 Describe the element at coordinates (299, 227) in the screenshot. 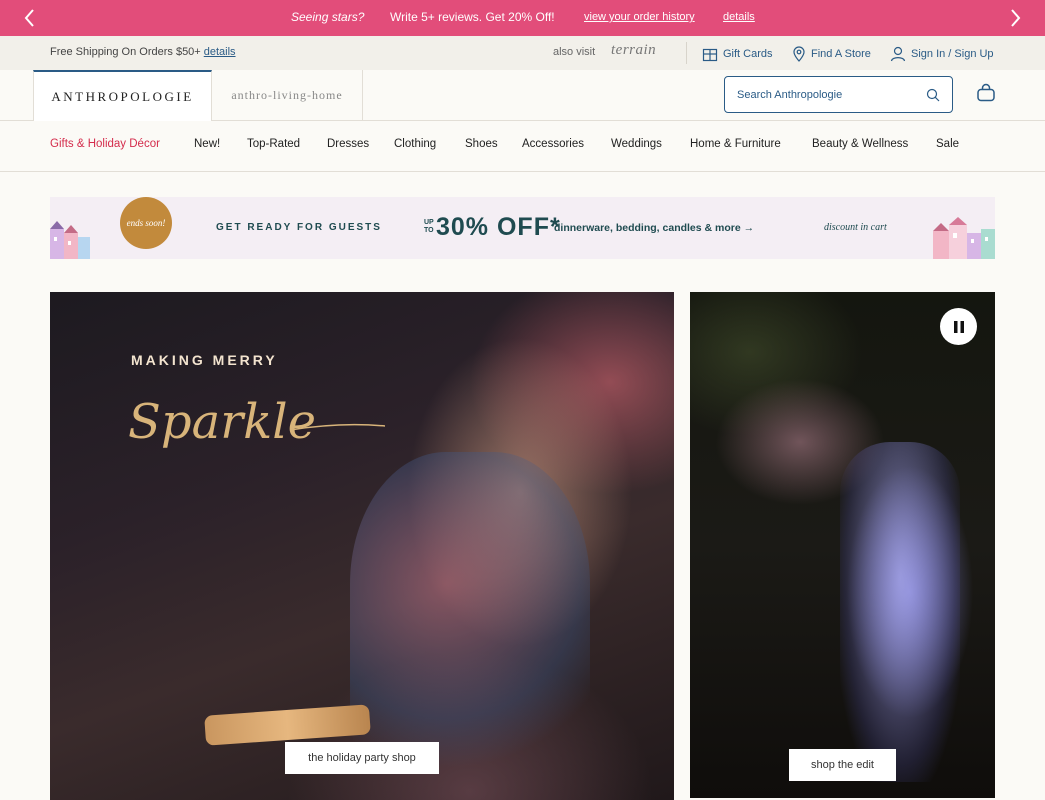

I see `banner-headline: GET READY FOR GUESTS` at that location.